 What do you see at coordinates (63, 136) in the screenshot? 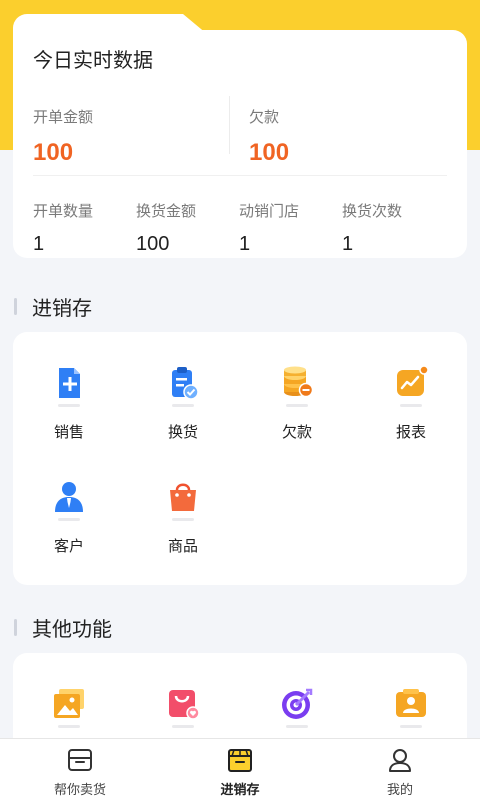
I see `order-amount-stat: 开单金额 100` at bounding box center [63, 136].